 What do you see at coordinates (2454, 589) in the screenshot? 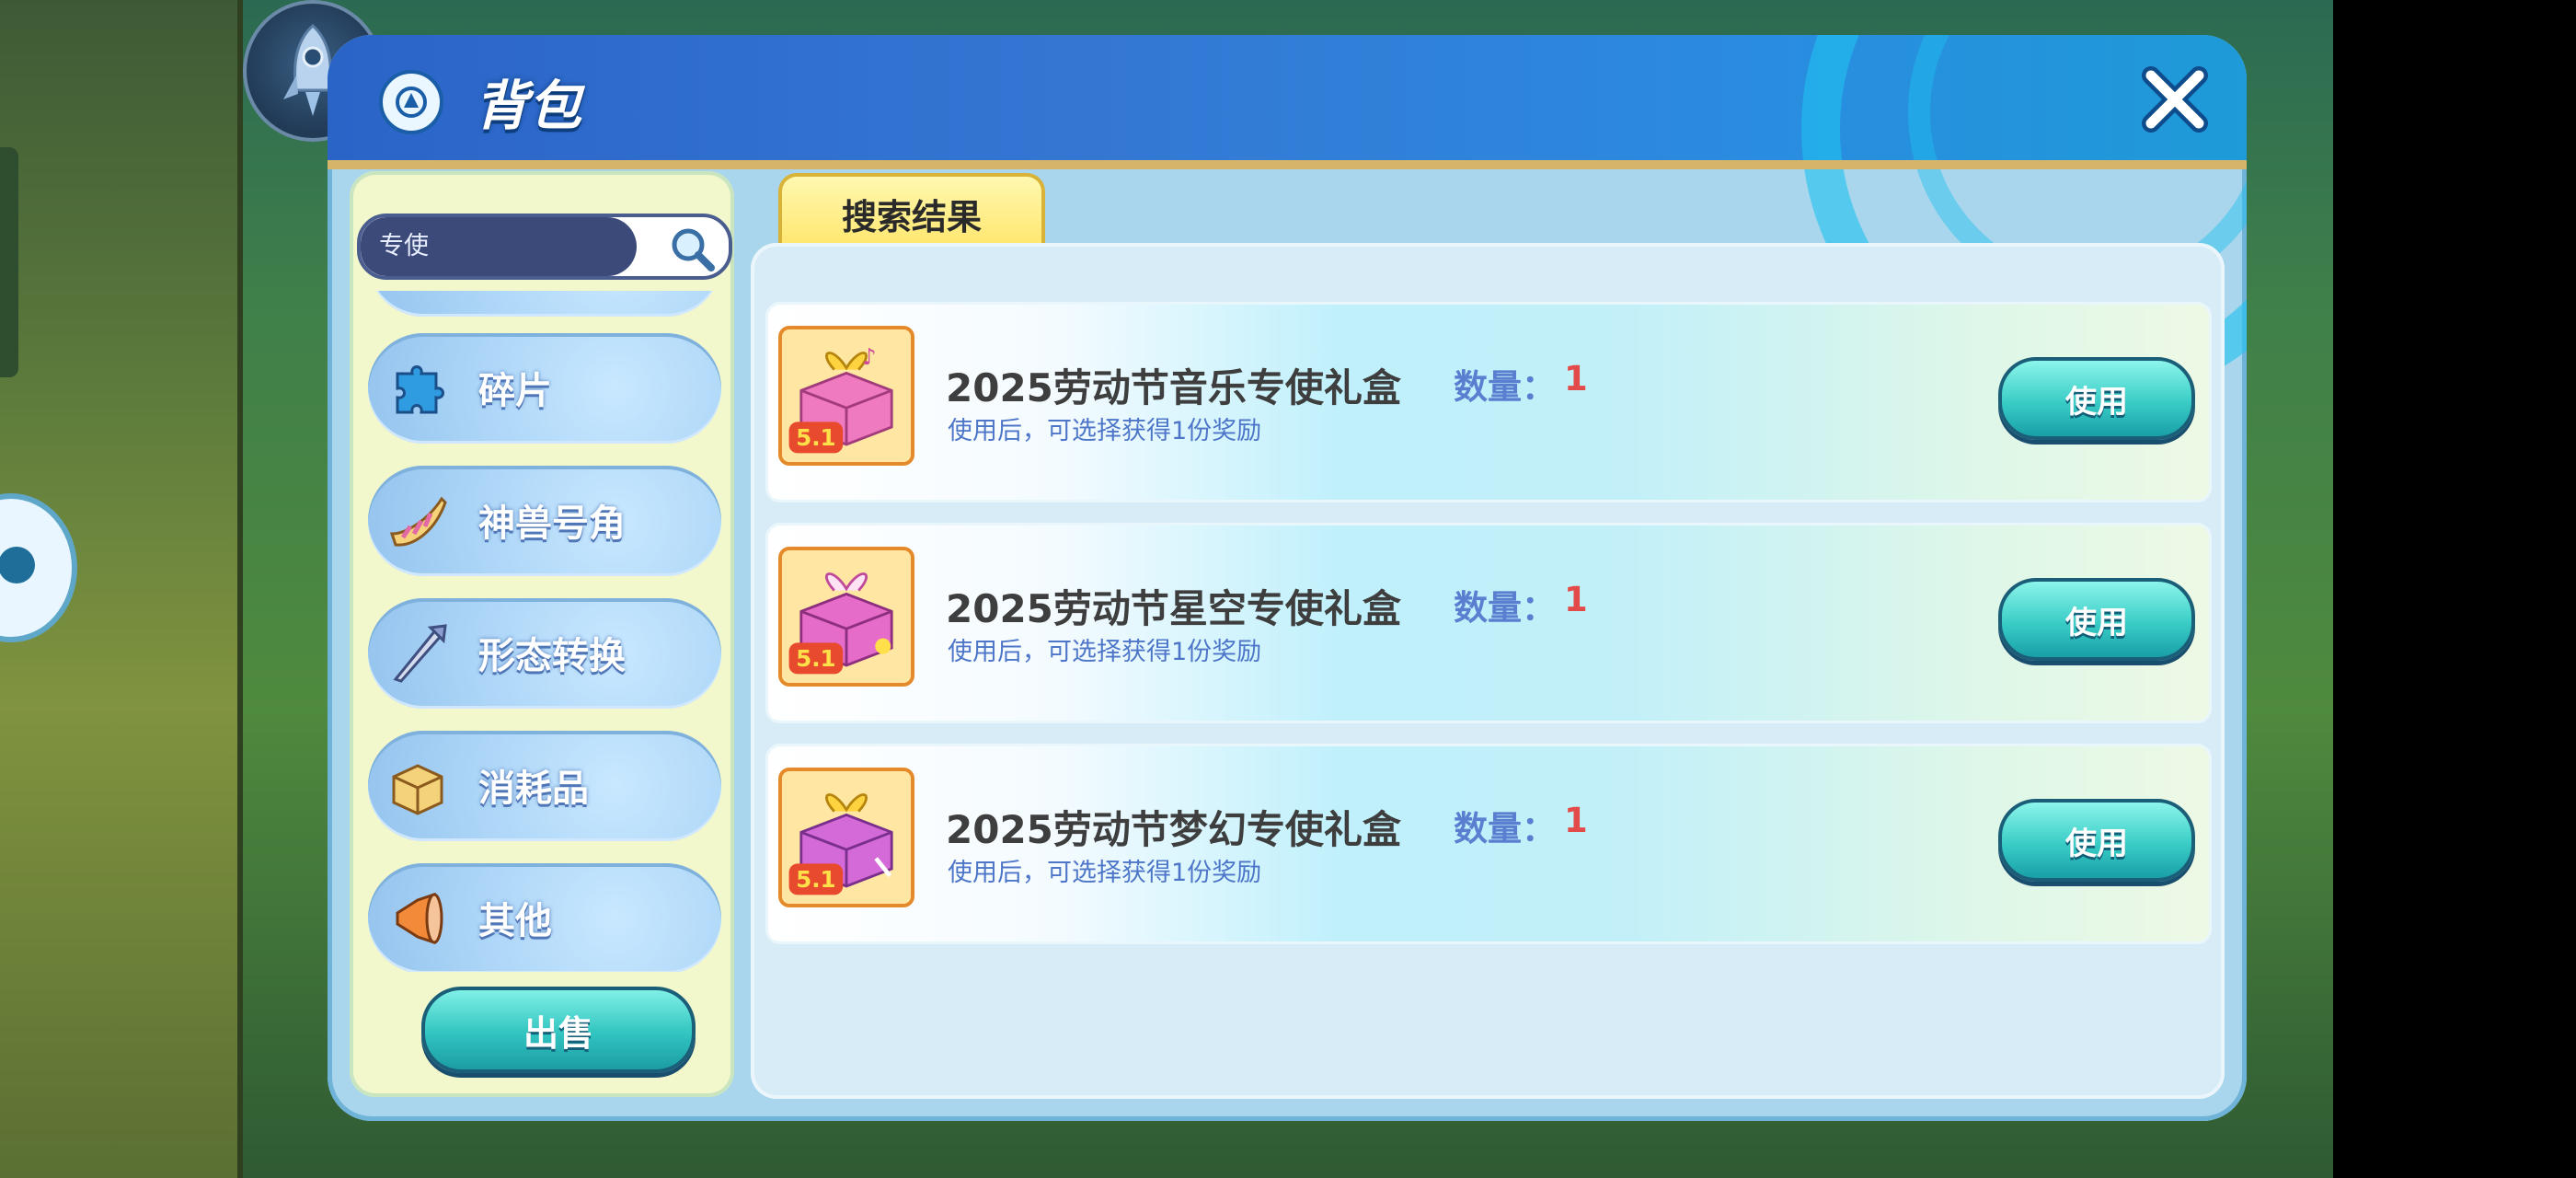
I see `right-blank-area` at bounding box center [2454, 589].